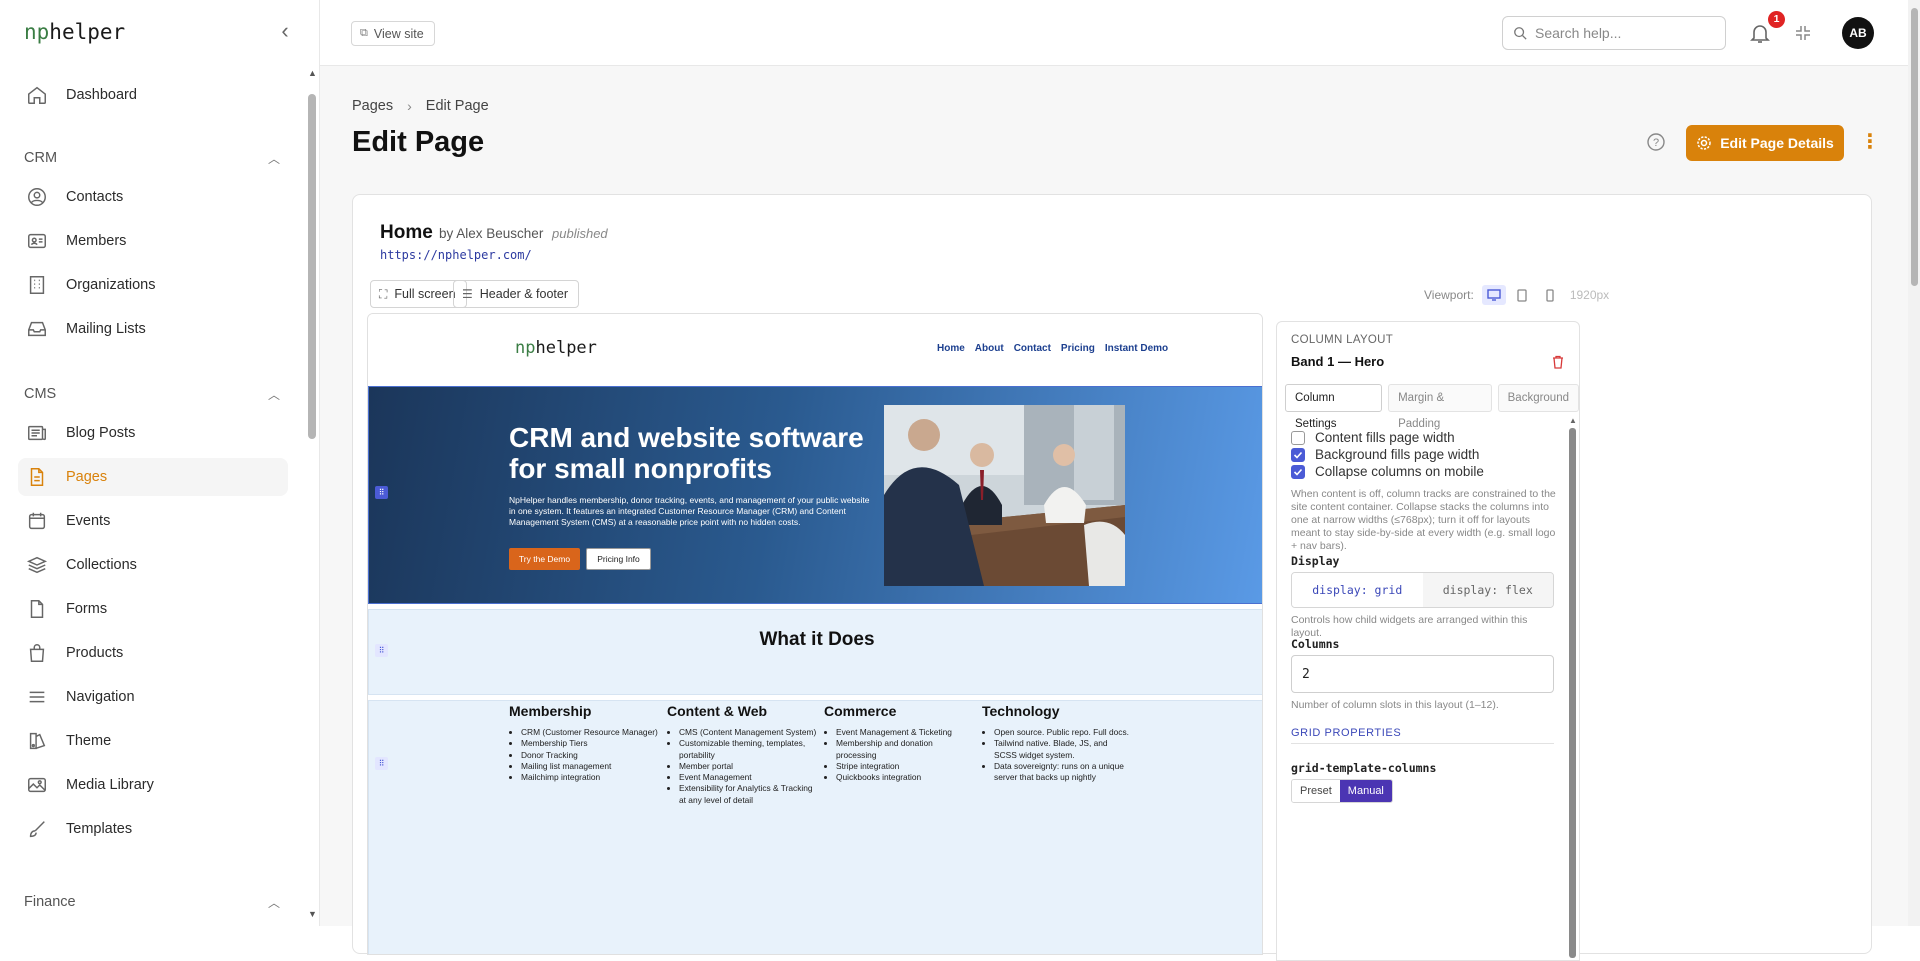 The height and width of the screenshot is (961, 1920). Describe the element at coordinates (153, 521) in the screenshot. I see `sidebar-item-events: Events` at that location.